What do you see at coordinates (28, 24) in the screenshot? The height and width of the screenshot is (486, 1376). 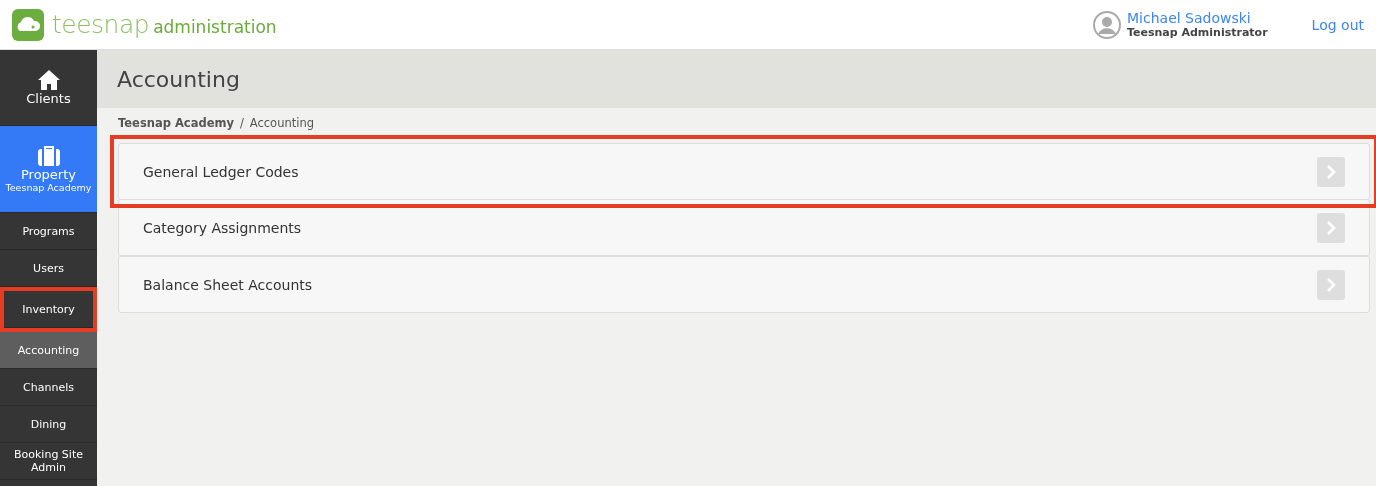 I see `logo-icon` at bounding box center [28, 24].